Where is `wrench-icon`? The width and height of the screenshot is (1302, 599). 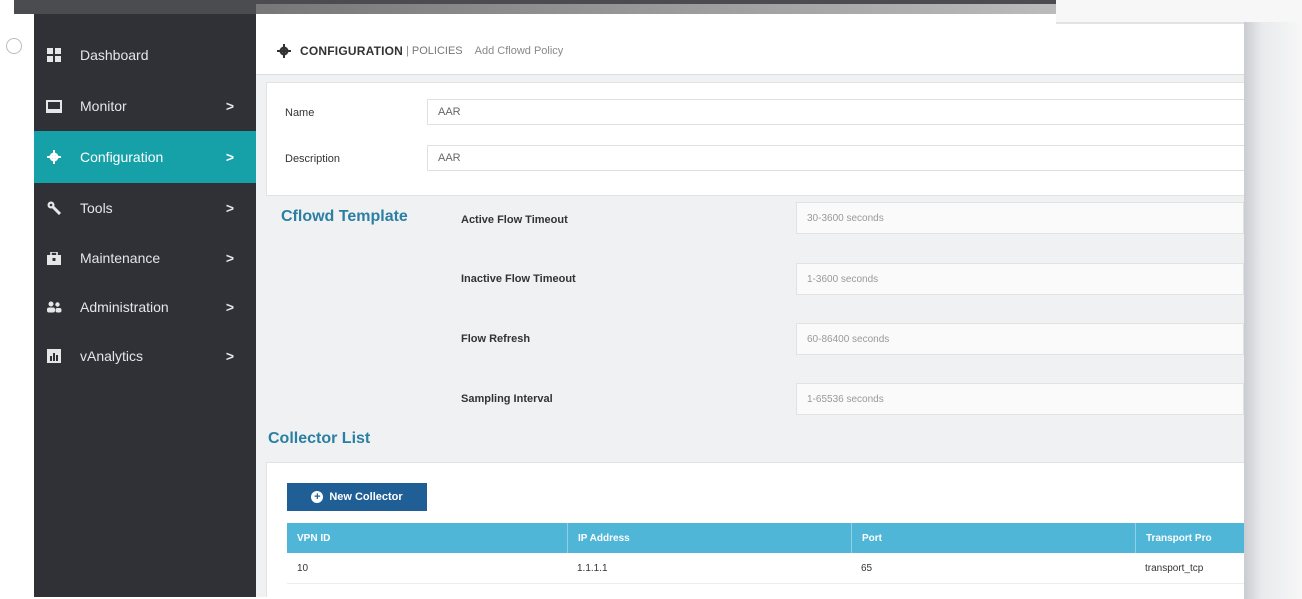
wrench-icon is located at coordinates (54, 208).